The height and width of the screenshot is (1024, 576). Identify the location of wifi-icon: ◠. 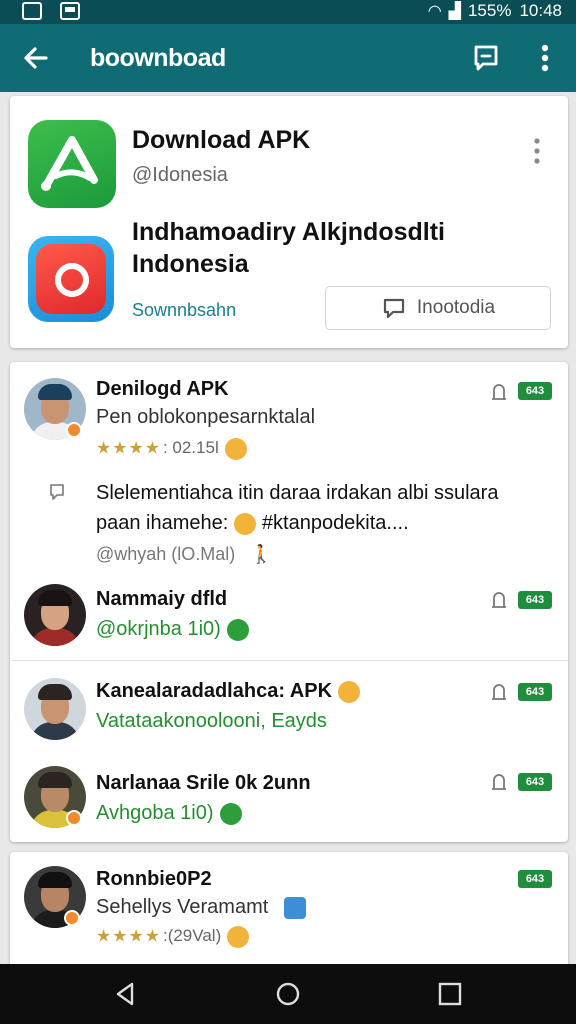
(434, 11).